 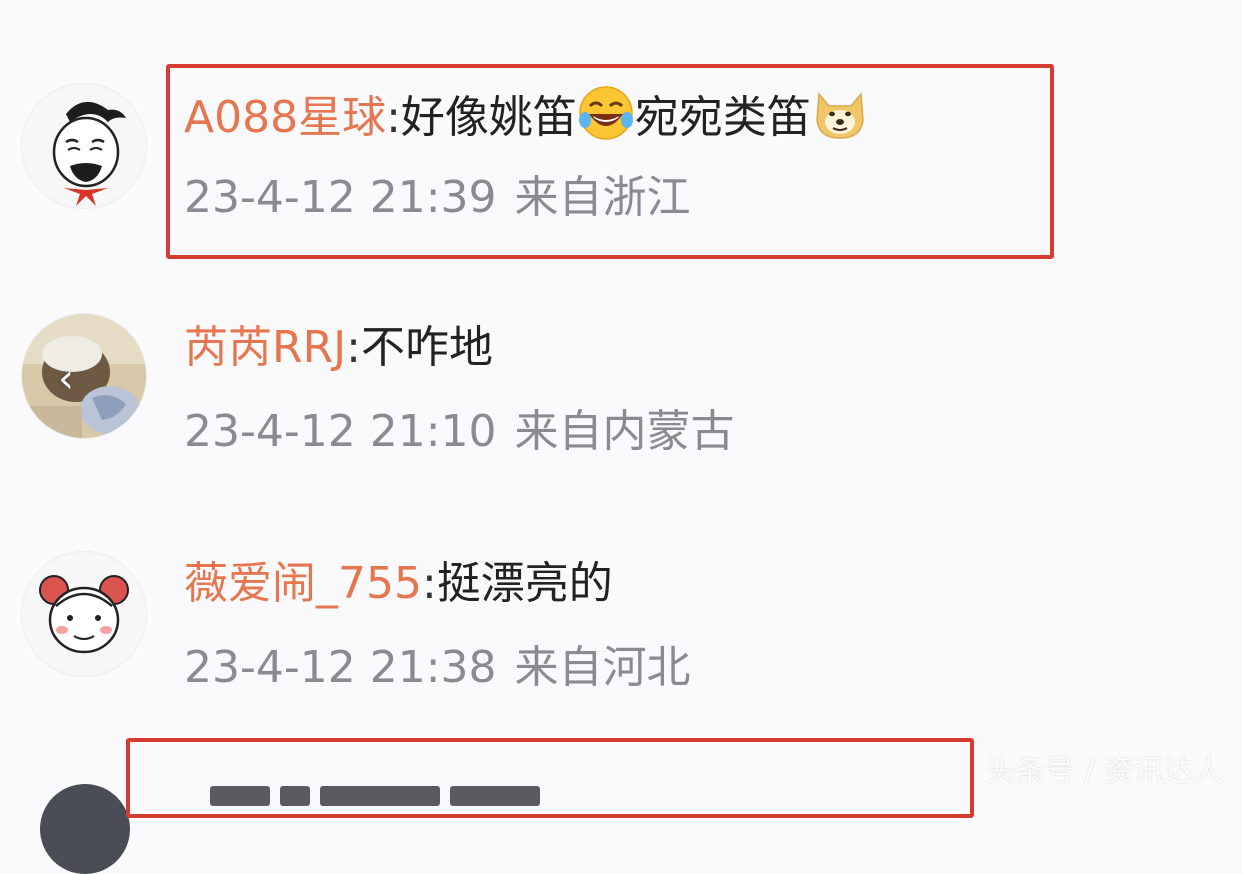 I want to click on watermark: 头条号 / 资讯达人, so click(x=1104, y=771).